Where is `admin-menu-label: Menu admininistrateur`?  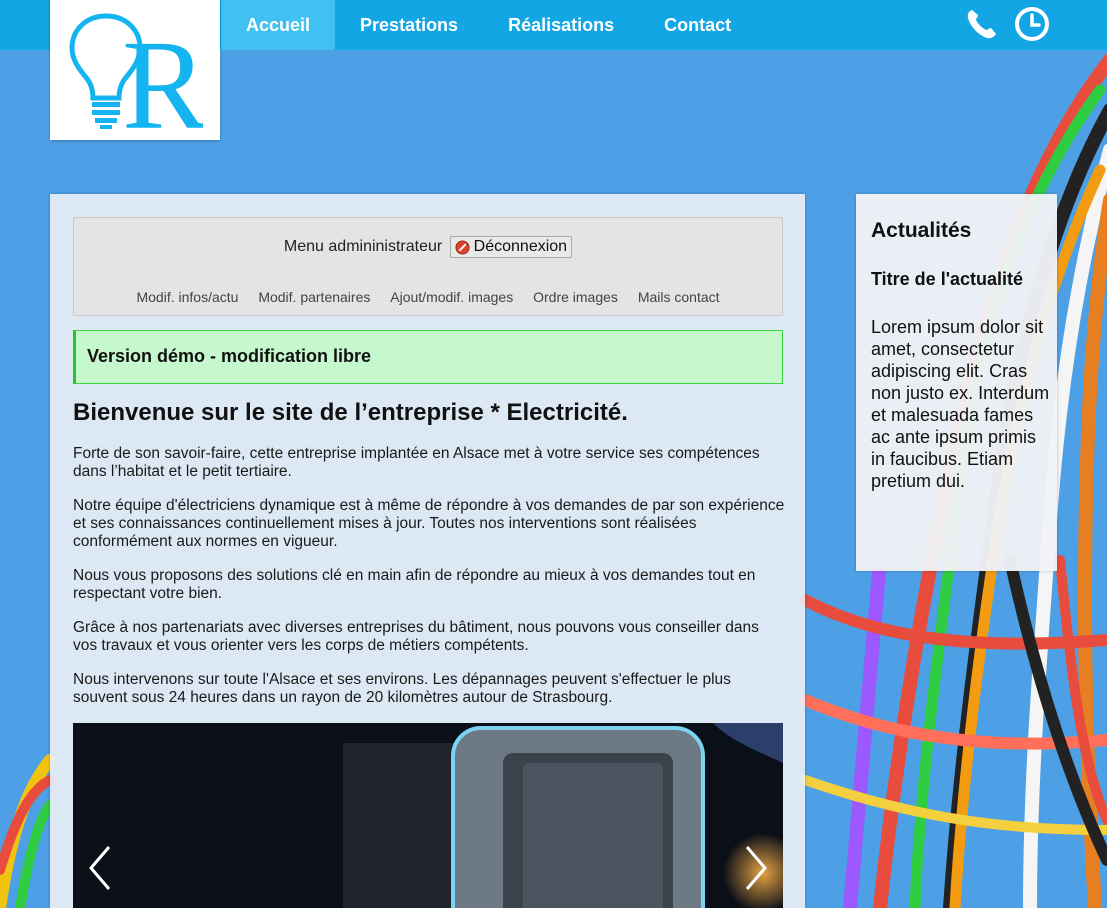 admin-menu-label: Menu admininistrateur is located at coordinates (363, 247).